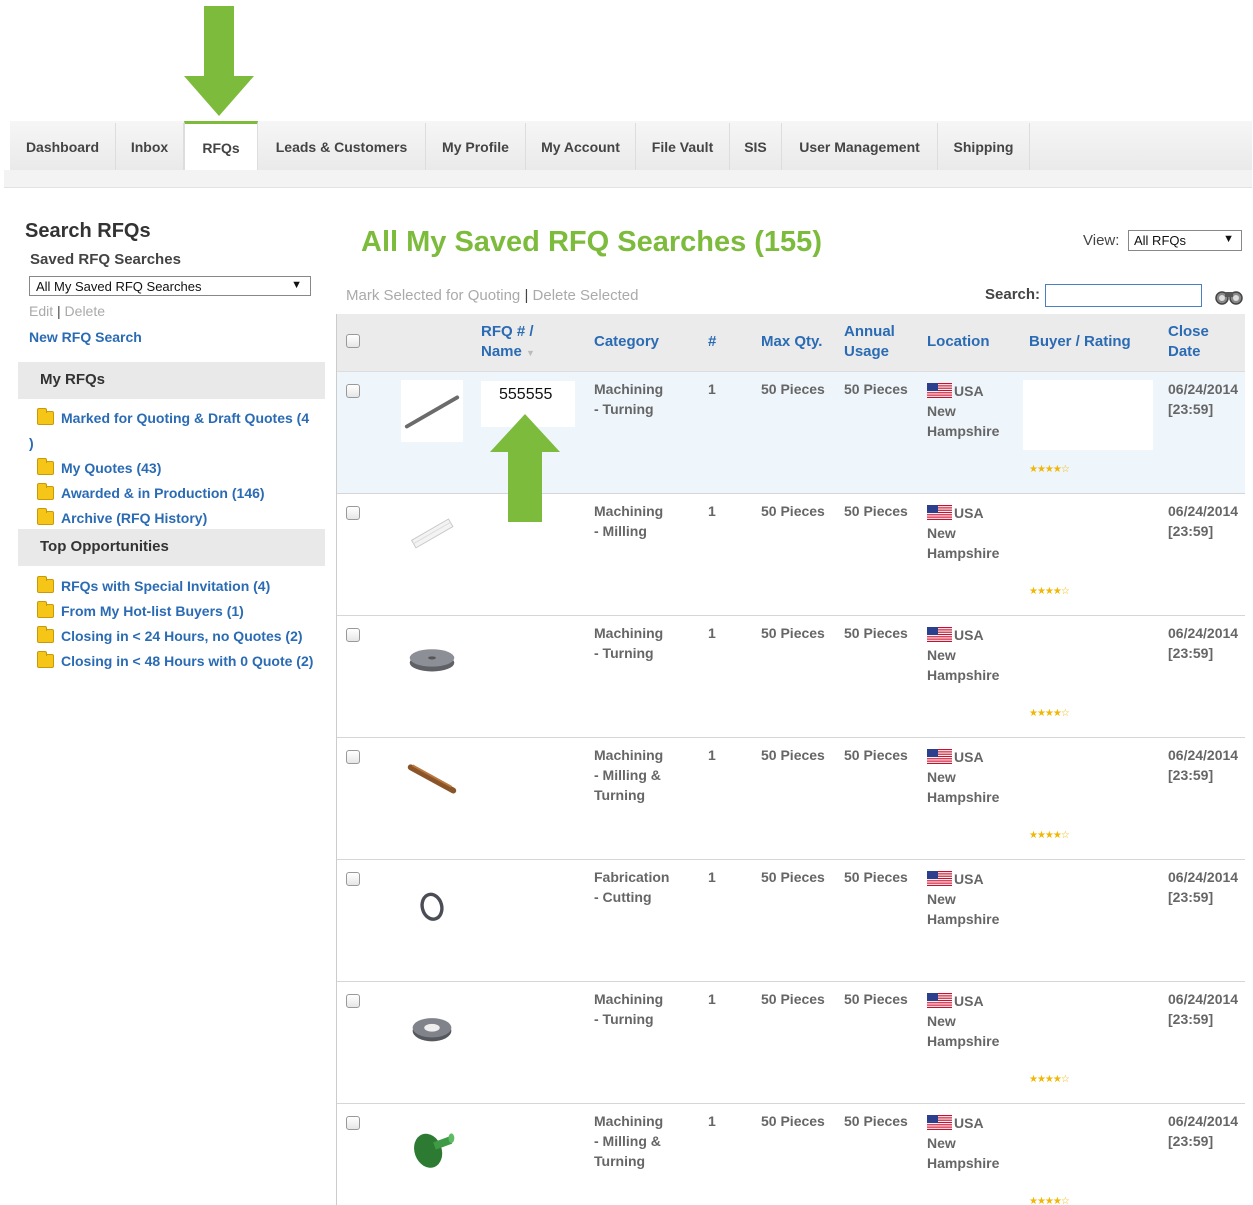 This screenshot has width=1253, height=1205. Describe the element at coordinates (984, 146) in the screenshot. I see `tab-shipping: Shipping` at that location.